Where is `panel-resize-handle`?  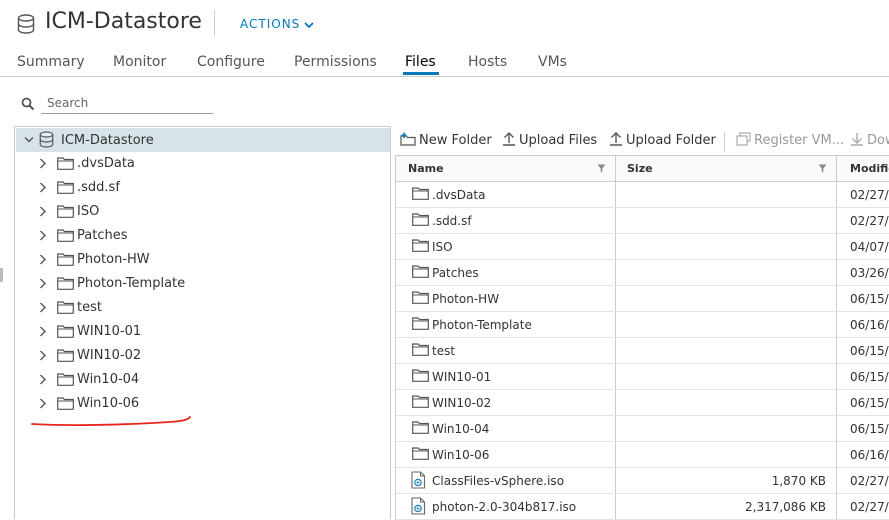 panel-resize-handle is located at coordinates (1, 275).